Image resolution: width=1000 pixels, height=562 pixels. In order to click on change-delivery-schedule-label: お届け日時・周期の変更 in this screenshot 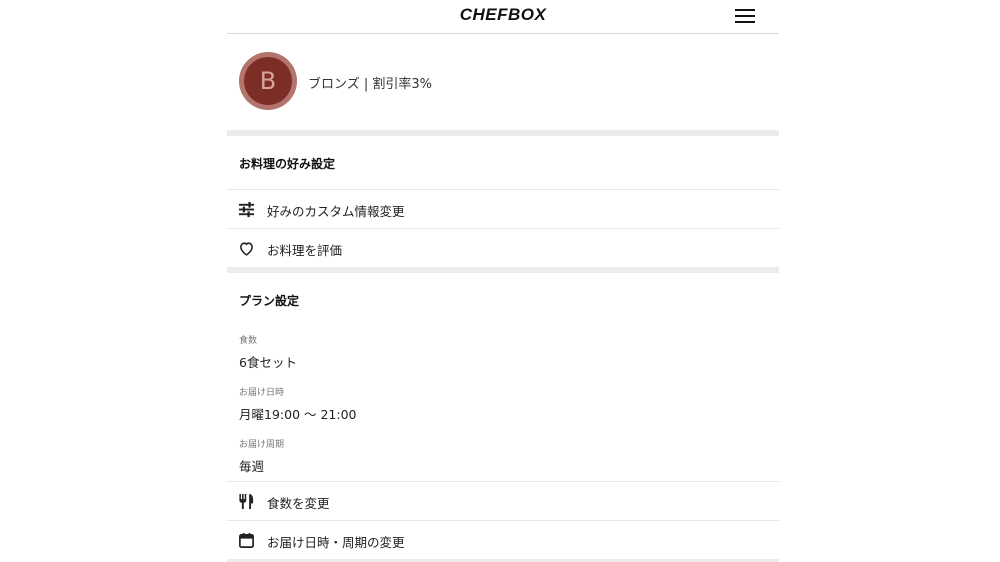, I will do `click(336, 542)`.